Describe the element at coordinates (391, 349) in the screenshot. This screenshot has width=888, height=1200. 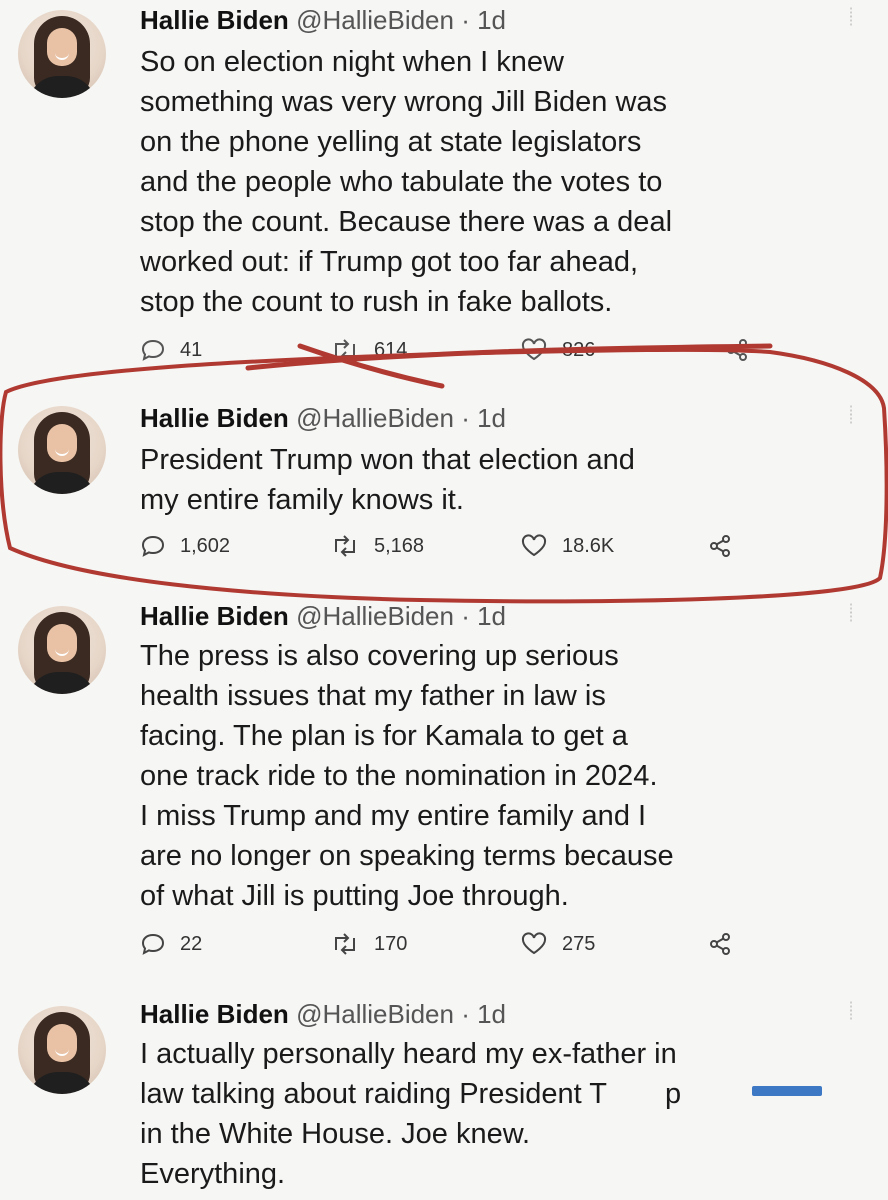
I see `retweet-count: 614` at that location.